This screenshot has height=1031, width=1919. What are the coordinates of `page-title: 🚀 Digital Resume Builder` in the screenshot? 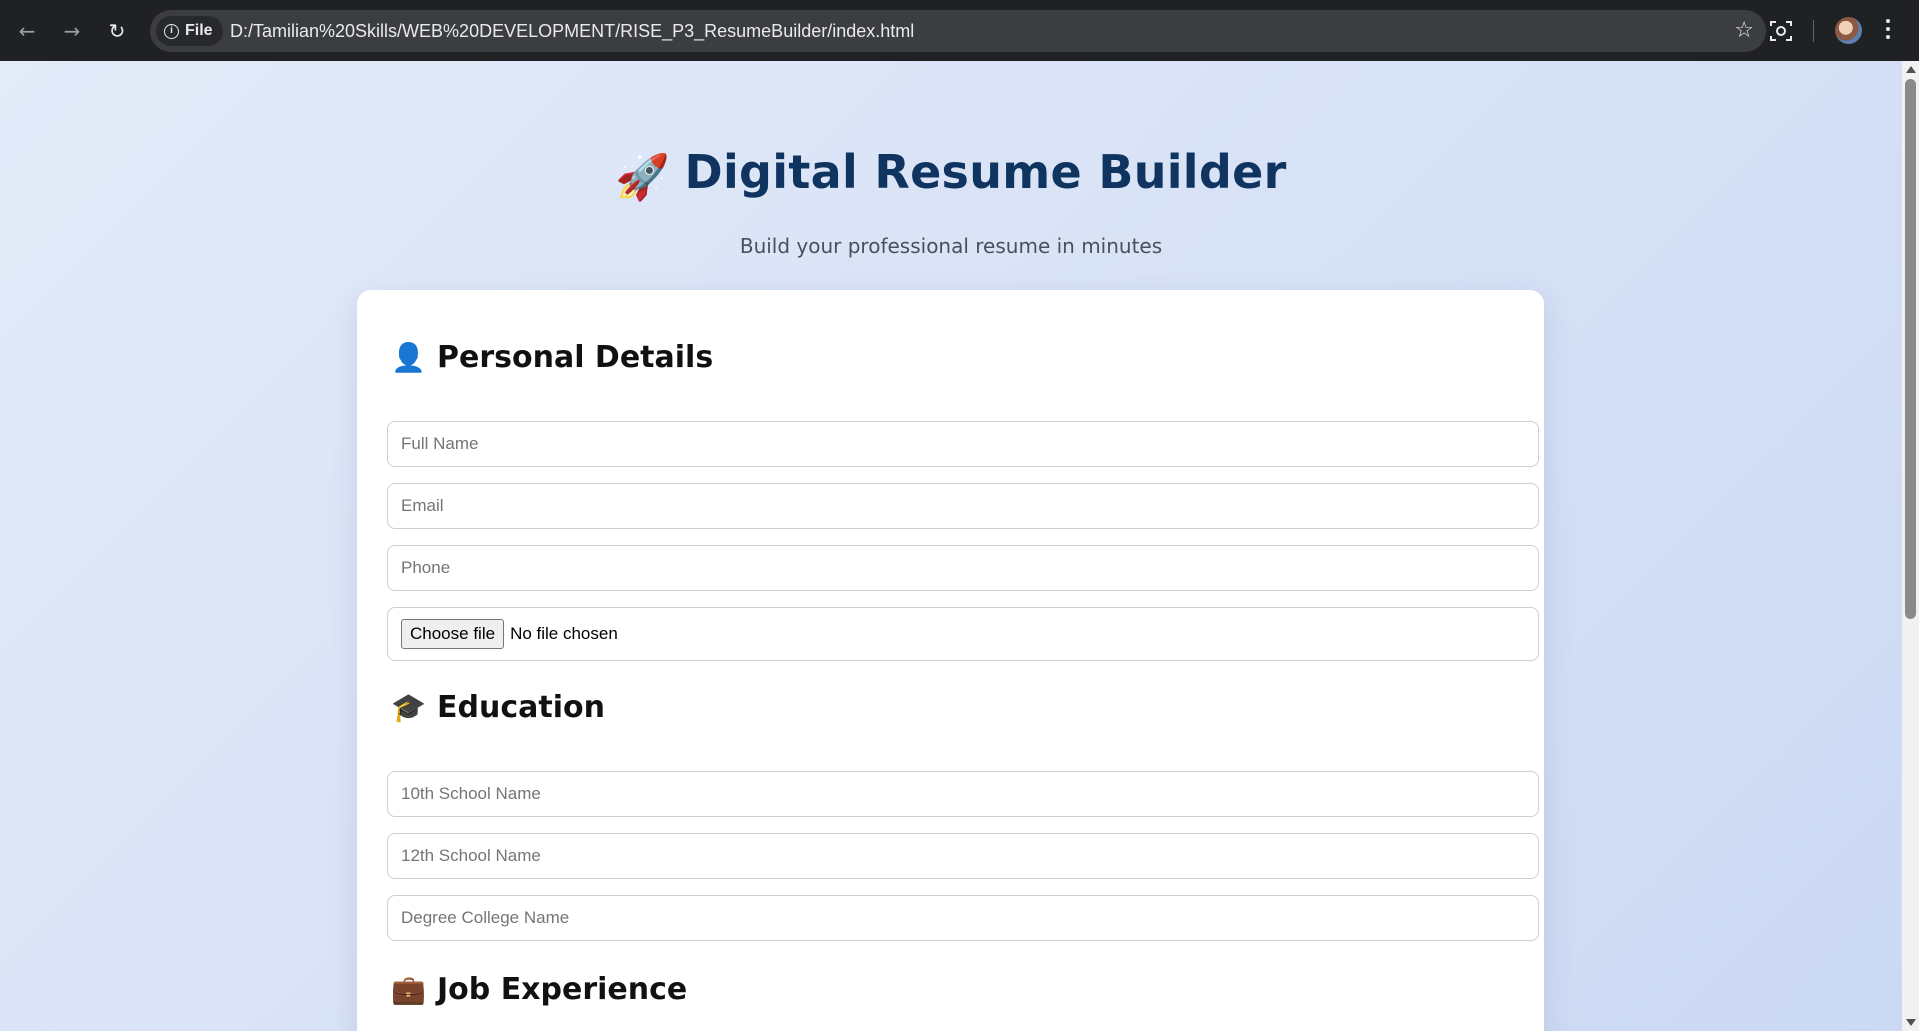 It's located at (951, 174).